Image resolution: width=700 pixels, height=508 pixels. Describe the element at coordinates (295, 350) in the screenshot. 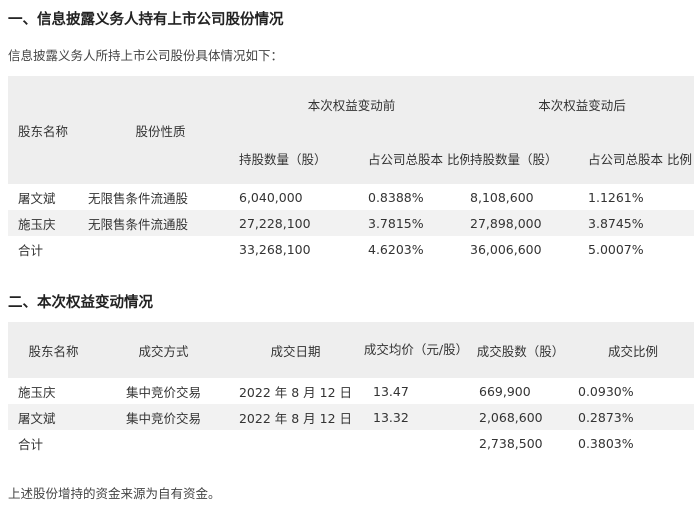

I see `col-date-header: 成交日期` at that location.